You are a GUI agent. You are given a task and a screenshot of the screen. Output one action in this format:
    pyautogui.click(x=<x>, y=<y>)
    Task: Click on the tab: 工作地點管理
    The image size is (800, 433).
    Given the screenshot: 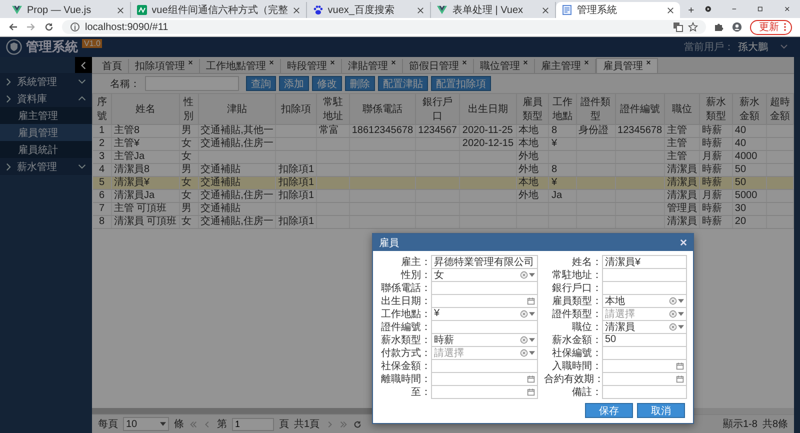 What is the action you would take?
    pyautogui.click(x=240, y=66)
    